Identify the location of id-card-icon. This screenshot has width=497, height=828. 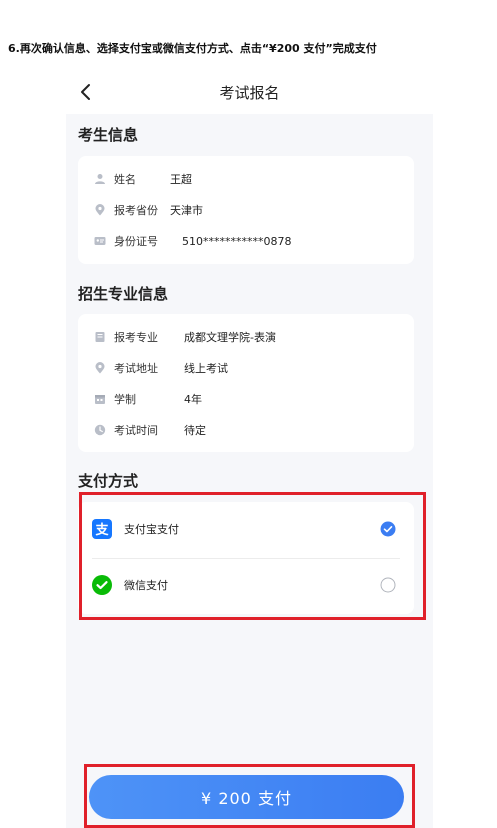
(100, 241).